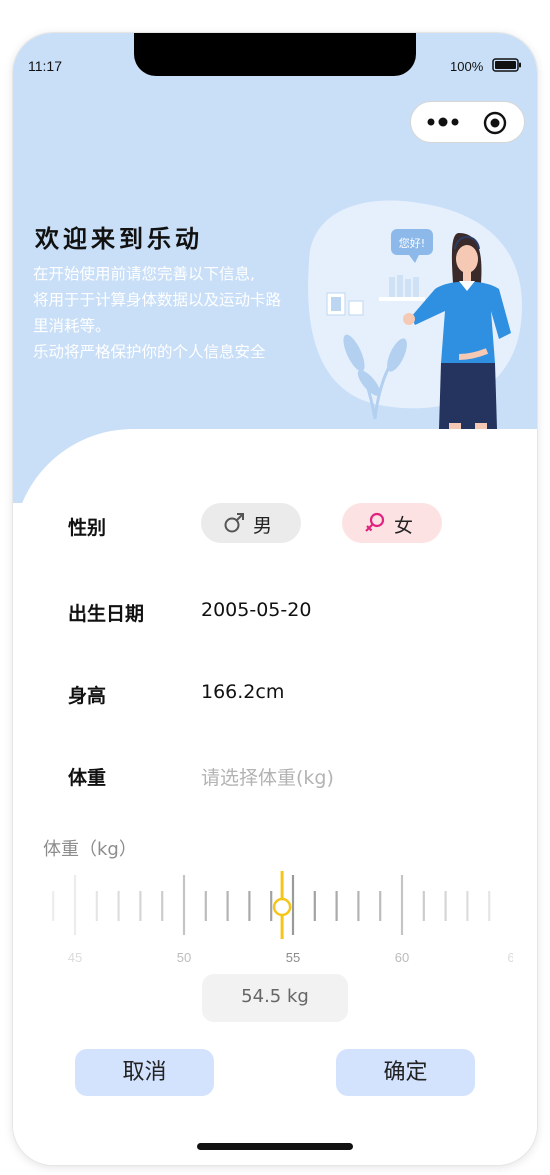 The height and width of the screenshot is (1175, 550). Describe the element at coordinates (87, 696) in the screenshot. I see `height-label: 身高` at that location.